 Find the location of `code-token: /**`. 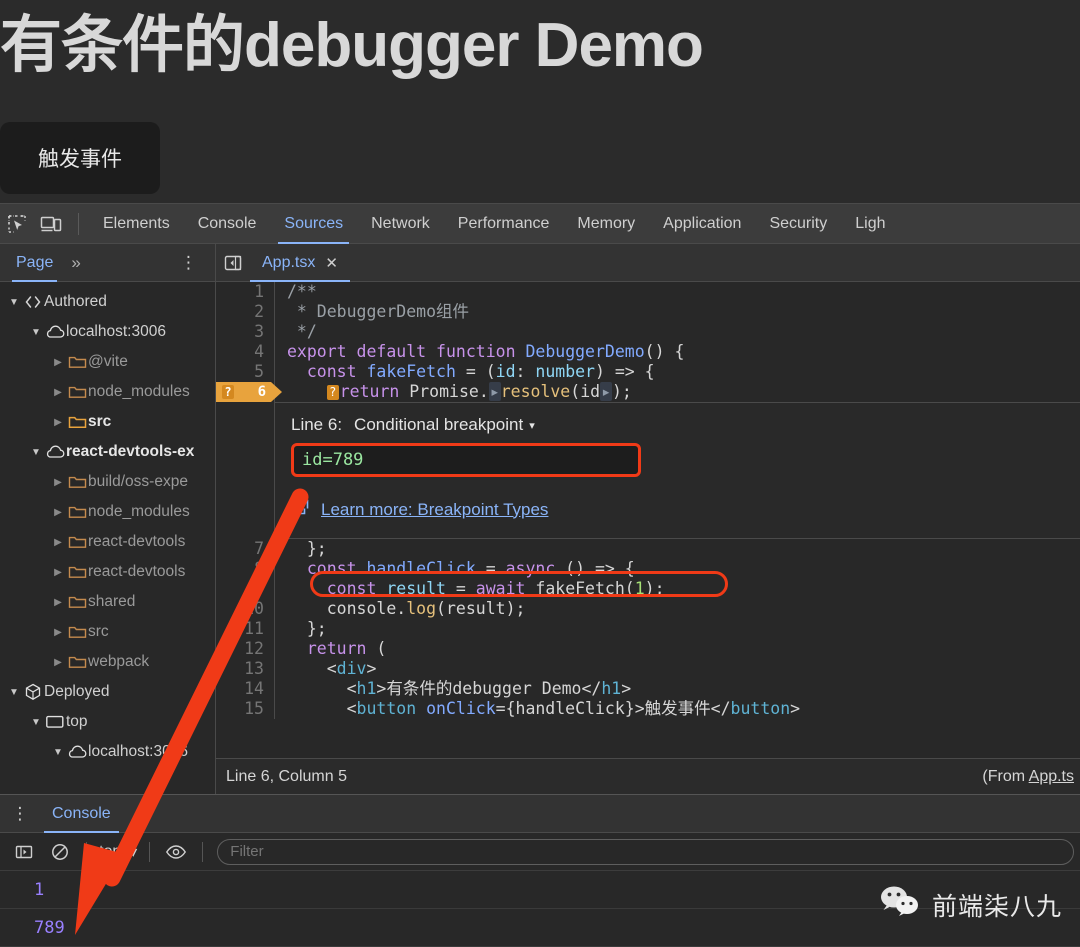

code-token: /** is located at coordinates (302, 291).